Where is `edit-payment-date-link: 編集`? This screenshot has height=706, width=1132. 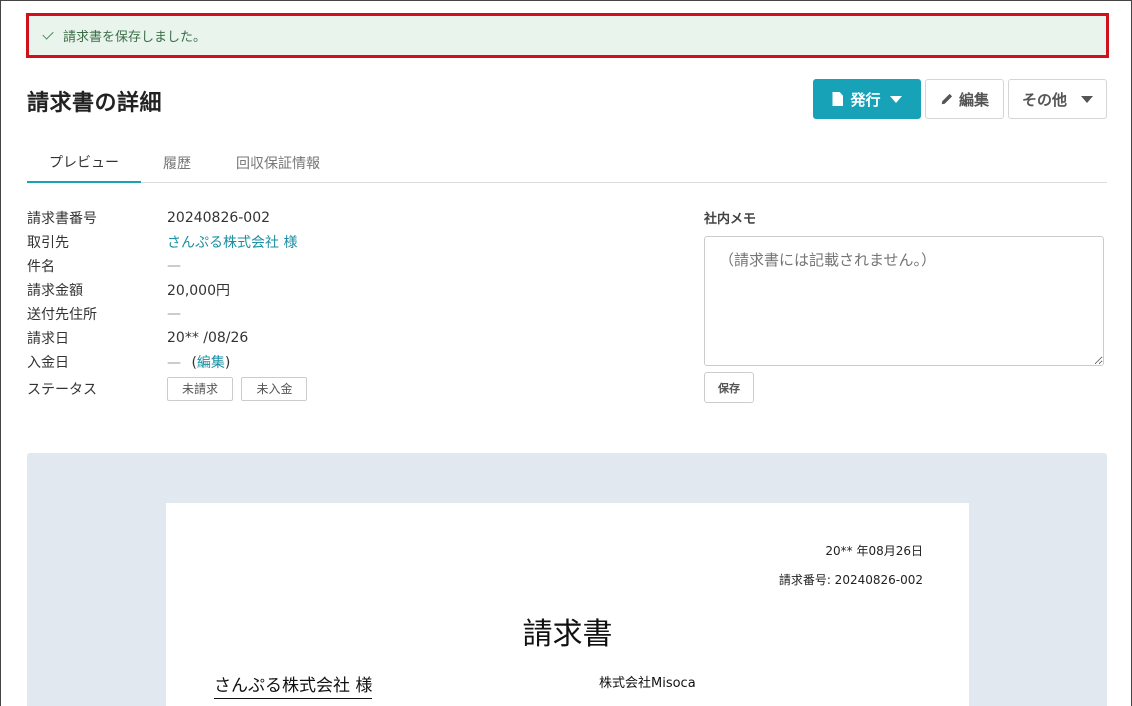 edit-payment-date-link: 編集 is located at coordinates (211, 363).